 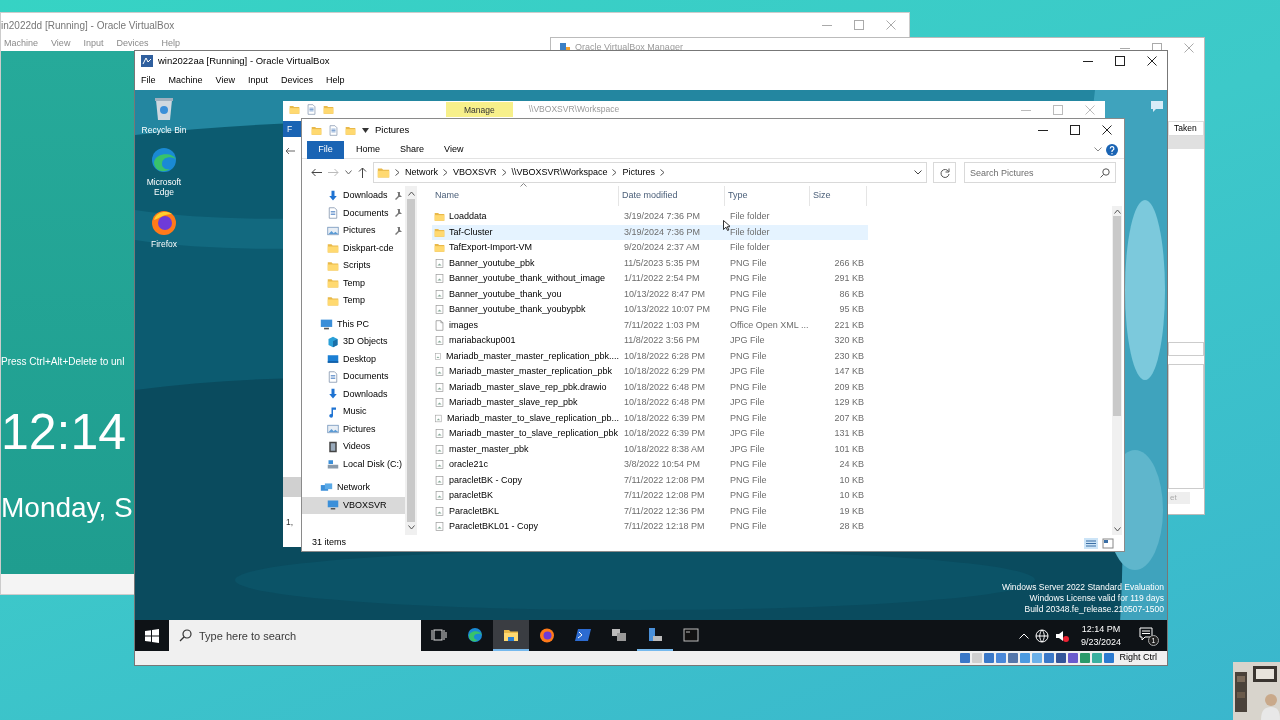 What do you see at coordinates (1186, 349) in the screenshot?
I see `input-field` at bounding box center [1186, 349].